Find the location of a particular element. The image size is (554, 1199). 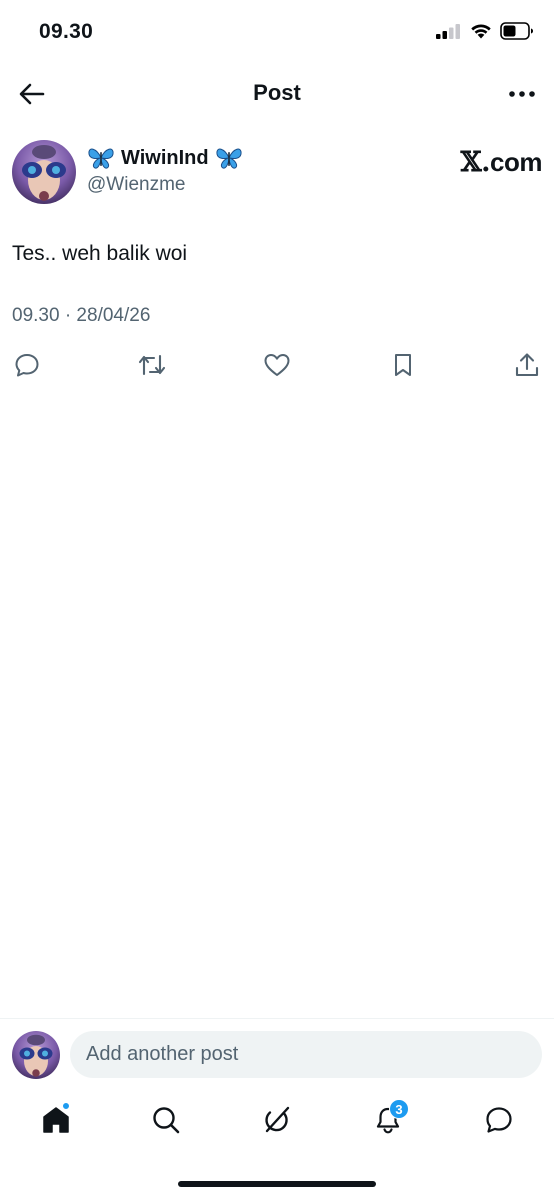

search-icon is located at coordinates (166, 1120).